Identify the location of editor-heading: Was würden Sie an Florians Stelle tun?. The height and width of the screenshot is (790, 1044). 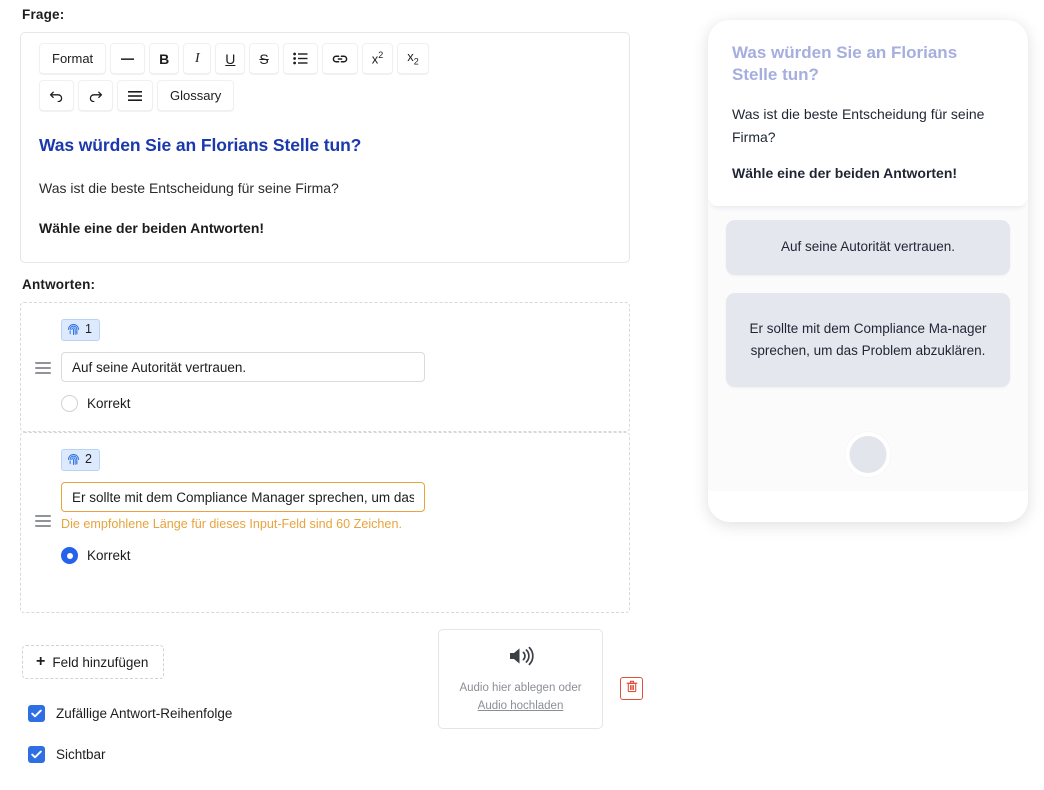
(200, 145).